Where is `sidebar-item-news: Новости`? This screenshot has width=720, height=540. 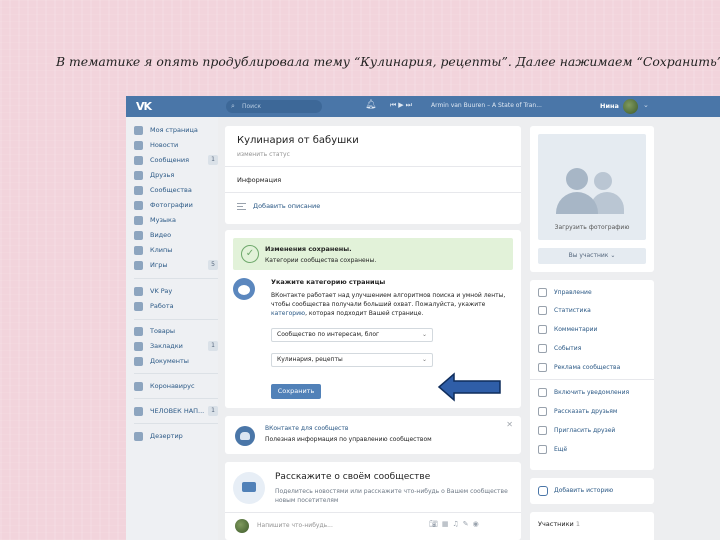
sidebar-item-news: Новости is located at coordinates (176, 145).